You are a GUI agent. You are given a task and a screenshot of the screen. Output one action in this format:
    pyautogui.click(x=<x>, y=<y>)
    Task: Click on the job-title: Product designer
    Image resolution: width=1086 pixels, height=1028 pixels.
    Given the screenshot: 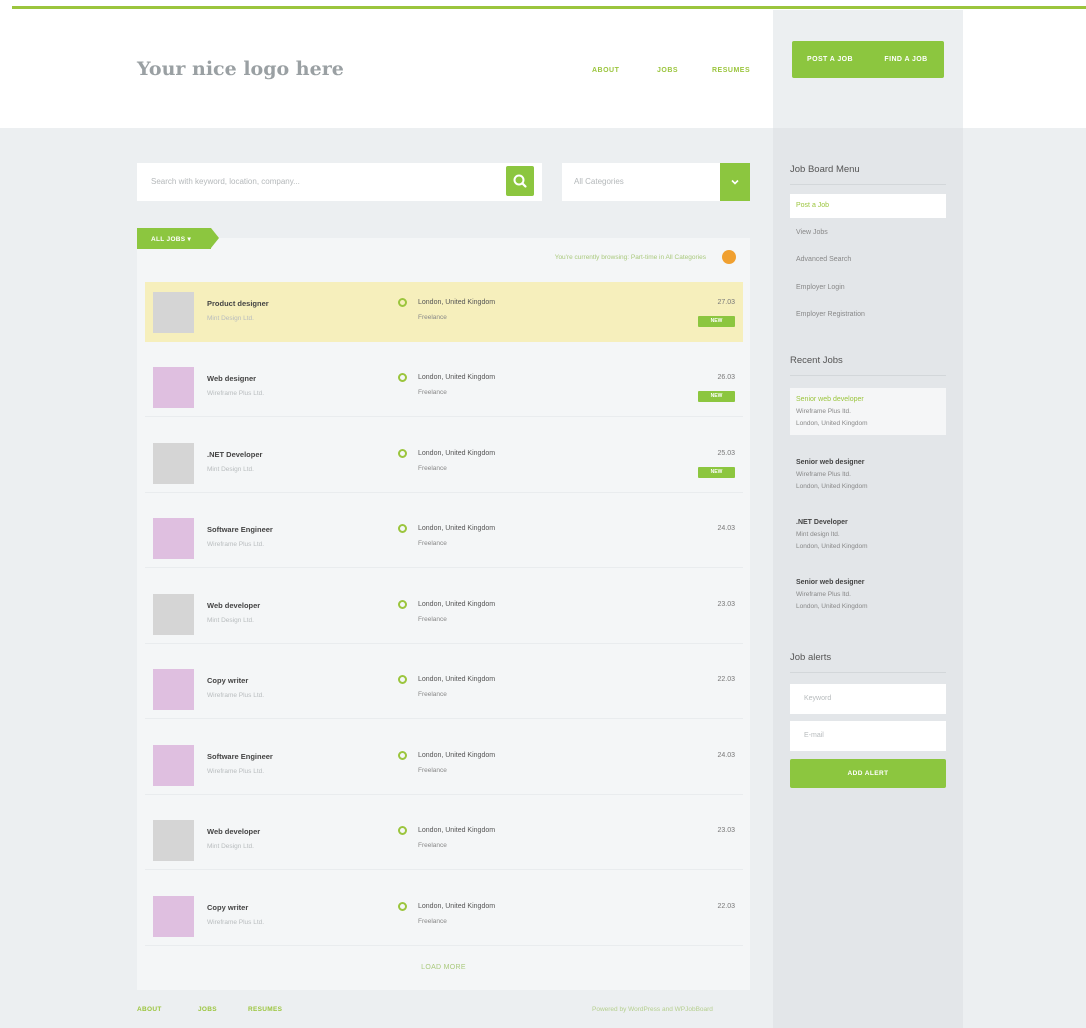 What is the action you would take?
    pyautogui.click(x=238, y=303)
    